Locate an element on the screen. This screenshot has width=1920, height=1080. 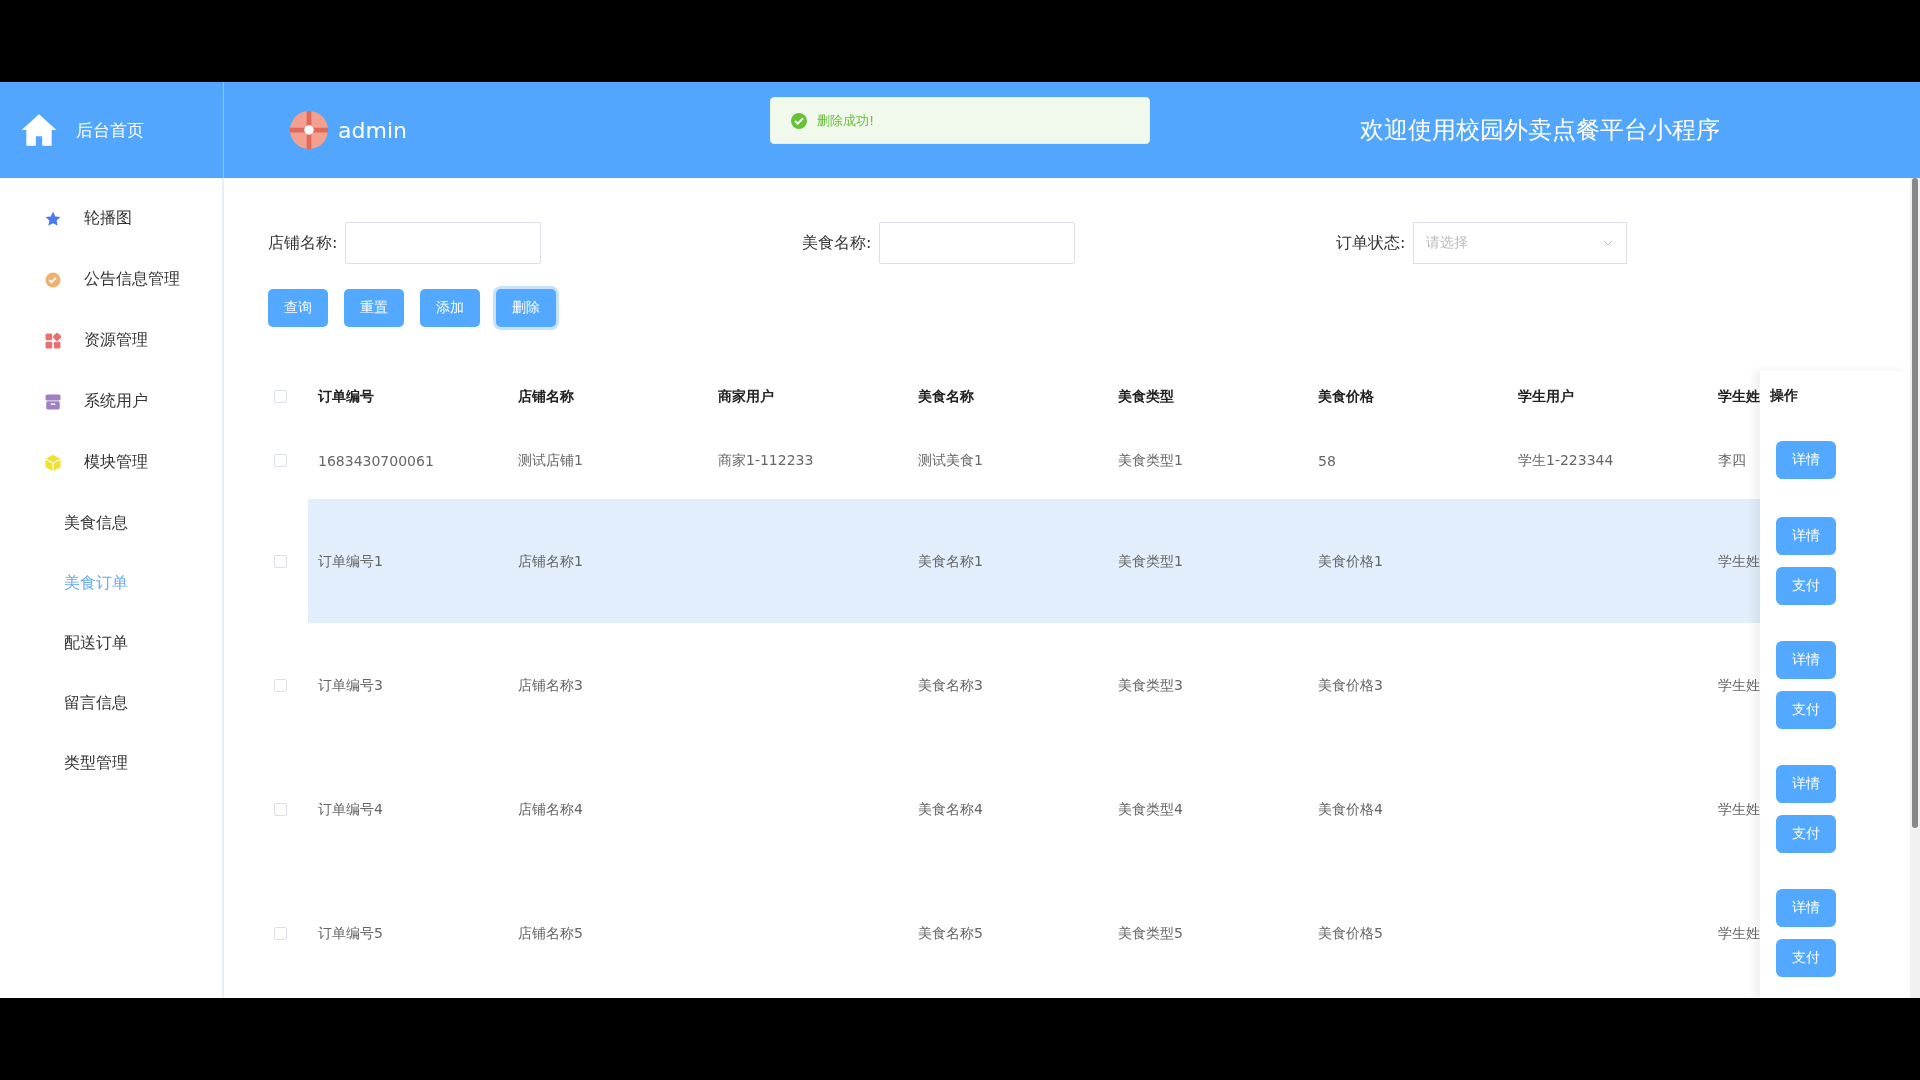
column-header: 学生用户 is located at coordinates (1546, 396).